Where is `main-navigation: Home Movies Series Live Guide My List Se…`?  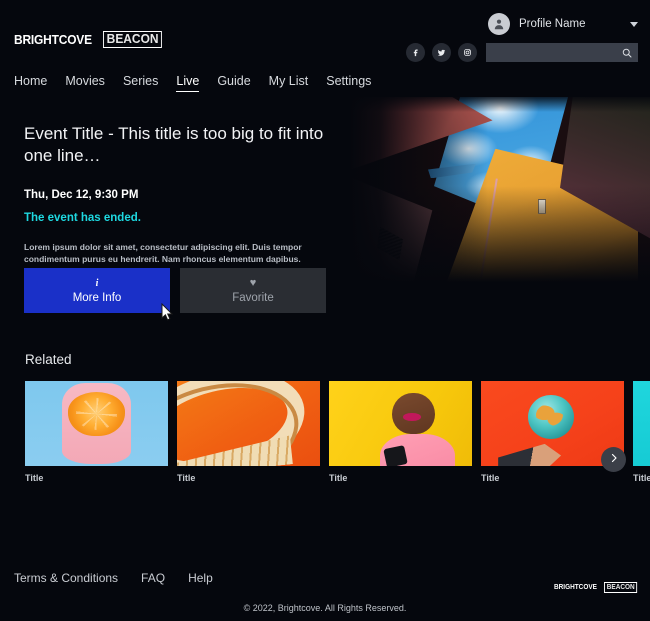 main-navigation: Home Movies Series Live Guide My List Se… is located at coordinates (201, 83).